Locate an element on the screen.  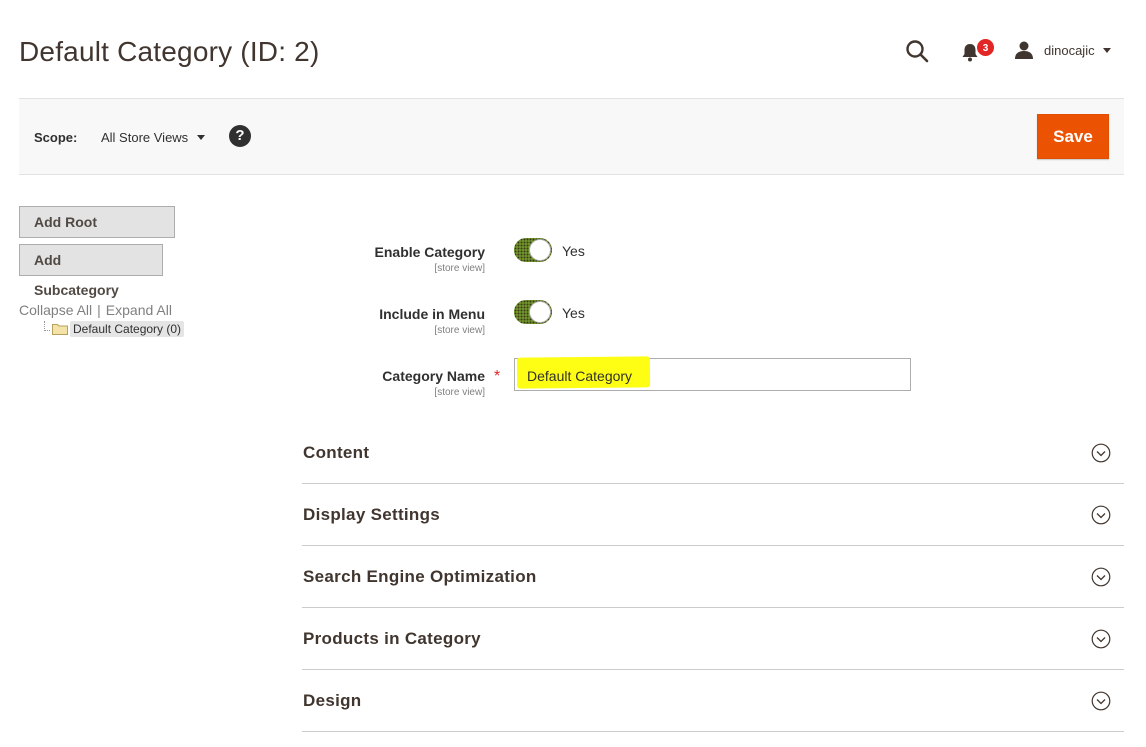
enable-category-scope: [store view] is located at coordinates (459, 268).